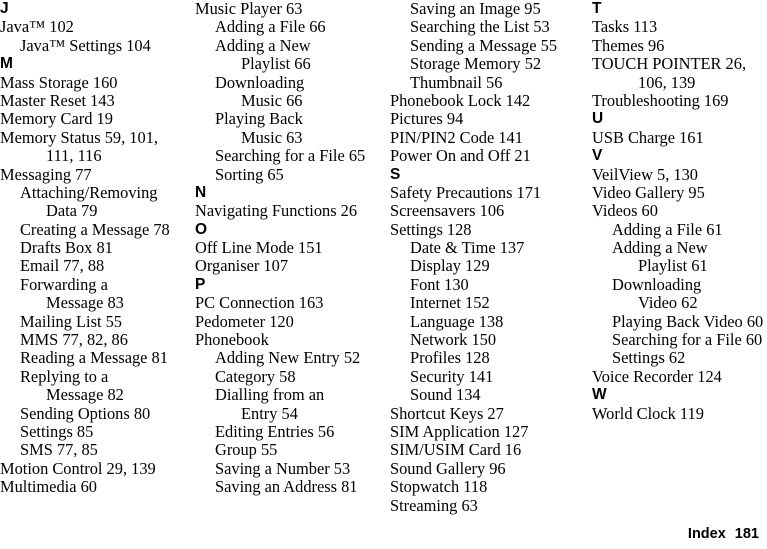 The image size is (767, 549). I want to click on index-entry: Sorting 65, so click(290, 174).